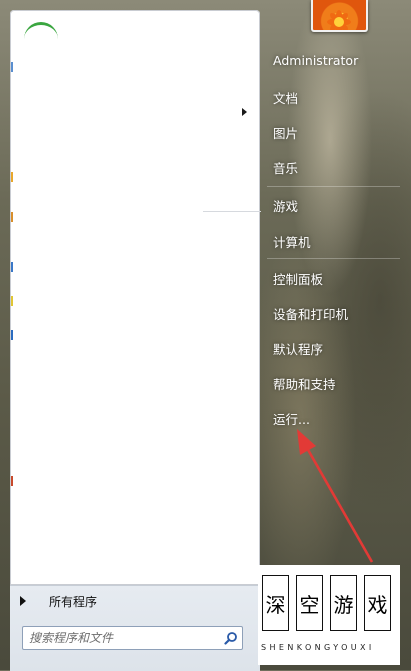 This screenshot has height=671, width=411. I want to click on all-programs-button: 所有程序, so click(133, 601).